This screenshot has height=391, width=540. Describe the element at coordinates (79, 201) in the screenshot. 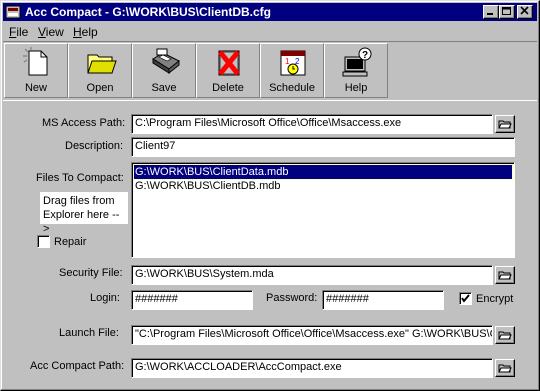

I see `drag-hint-line1: Drag files from` at that location.